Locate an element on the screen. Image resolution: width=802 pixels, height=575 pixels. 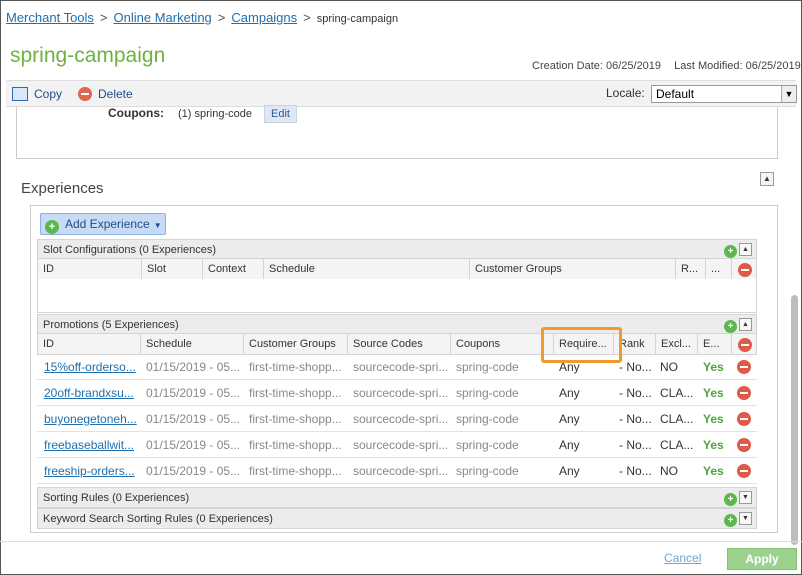
slot-col-id: ID is located at coordinates (90, 269).